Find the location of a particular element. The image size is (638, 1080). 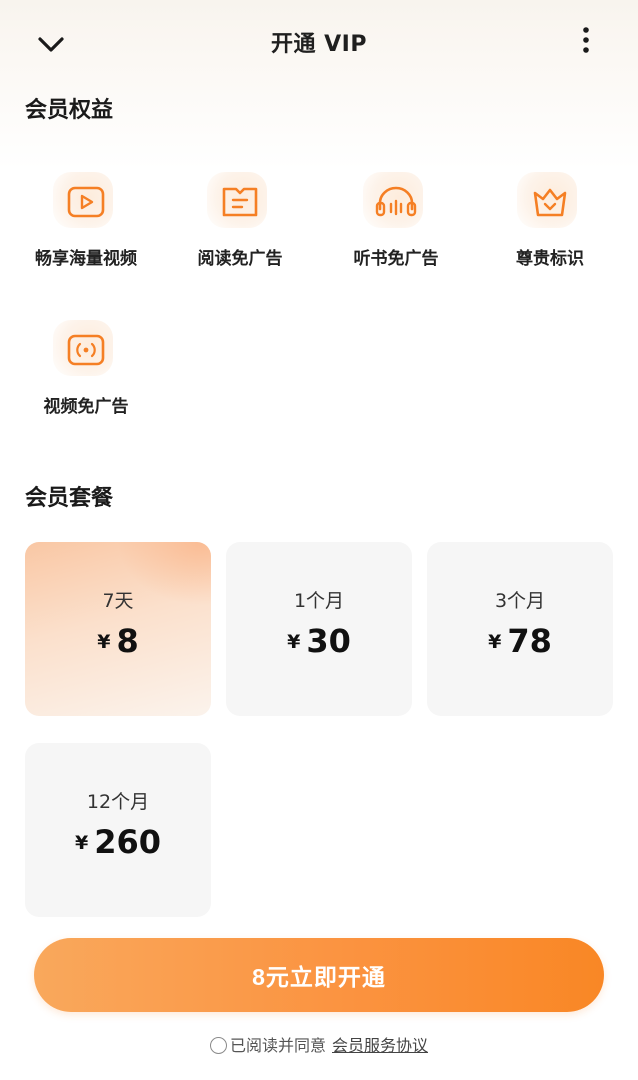

benefit-label: 畅享海量视频 is located at coordinates (86, 259).